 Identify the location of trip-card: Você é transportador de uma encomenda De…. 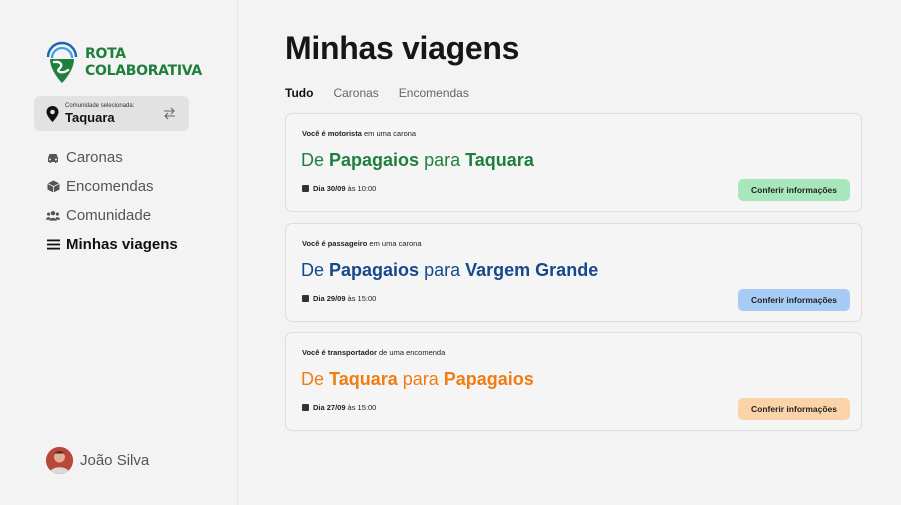
(573, 381).